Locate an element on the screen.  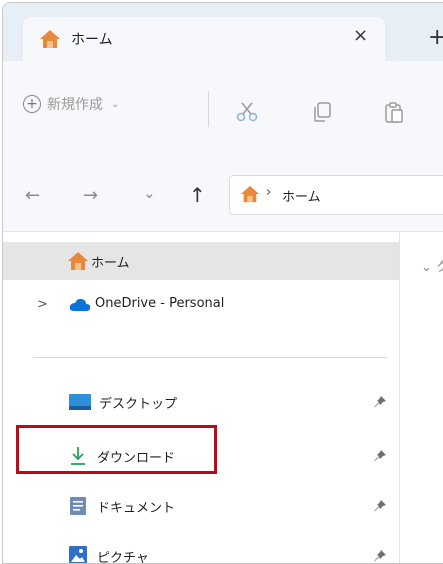
nav-item-onedrive: > OneDrive - Personal is located at coordinates (201, 305).